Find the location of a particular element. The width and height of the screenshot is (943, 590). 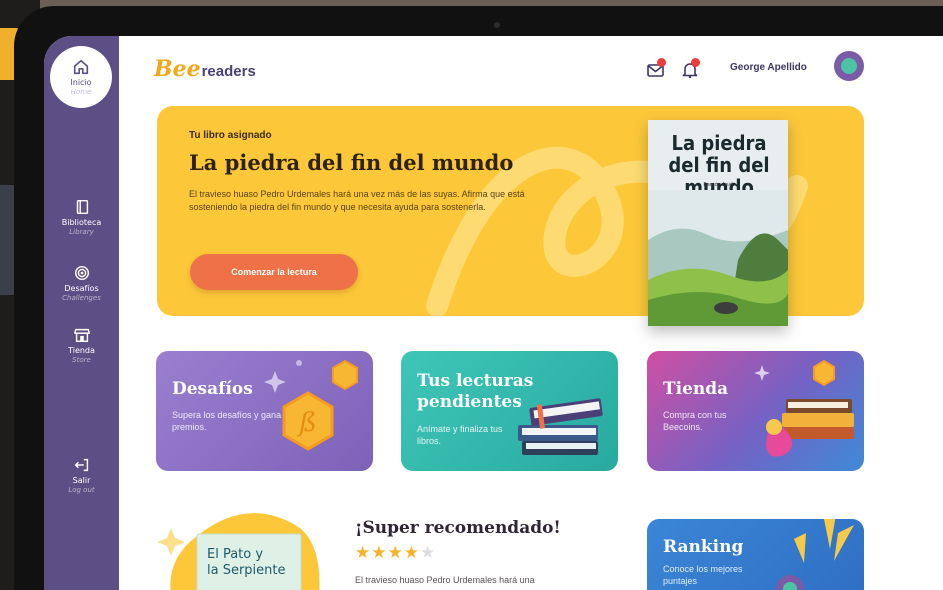

beecoin-icon: ß is located at coordinates (311, 405).